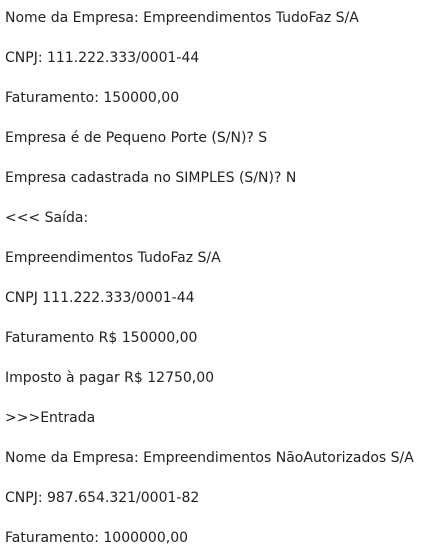  What do you see at coordinates (113, 258) in the screenshot?
I see `output-line-result-company: Empreendimentos TudoFaz S/A` at bounding box center [113, 258].